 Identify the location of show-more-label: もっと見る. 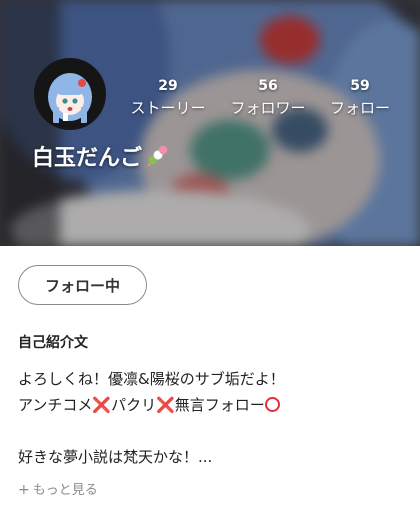
(65, 490).